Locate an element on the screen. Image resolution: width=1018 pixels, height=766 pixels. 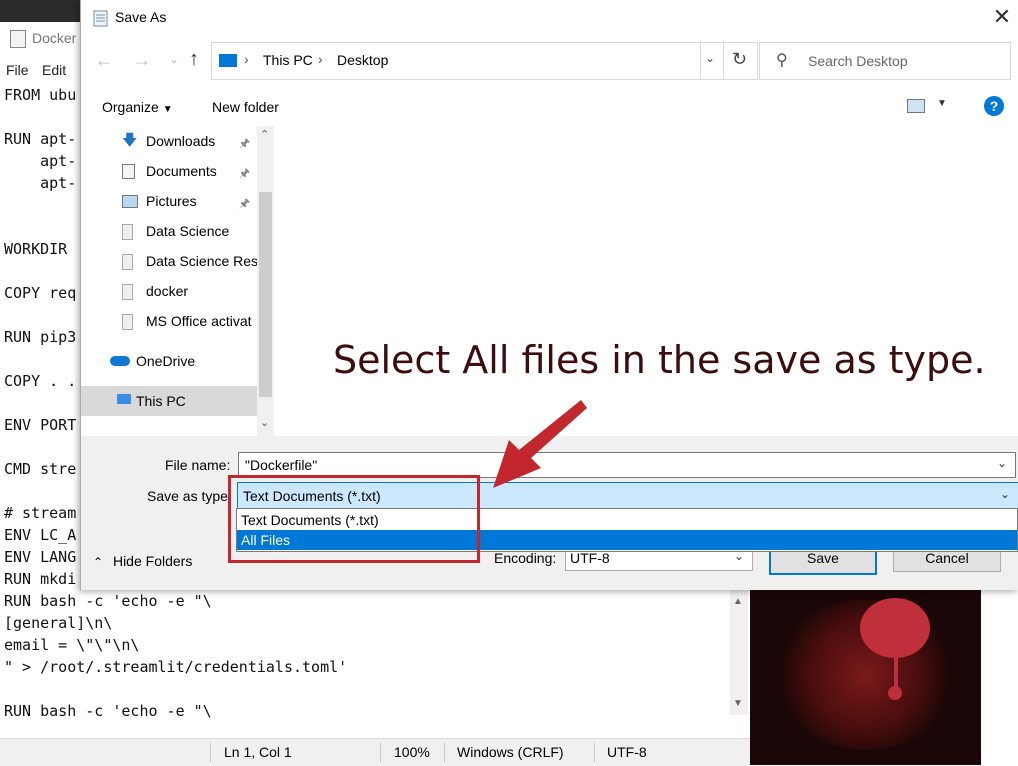
code-line: email = \"\"\n\ is located at coordinates (72, 645).